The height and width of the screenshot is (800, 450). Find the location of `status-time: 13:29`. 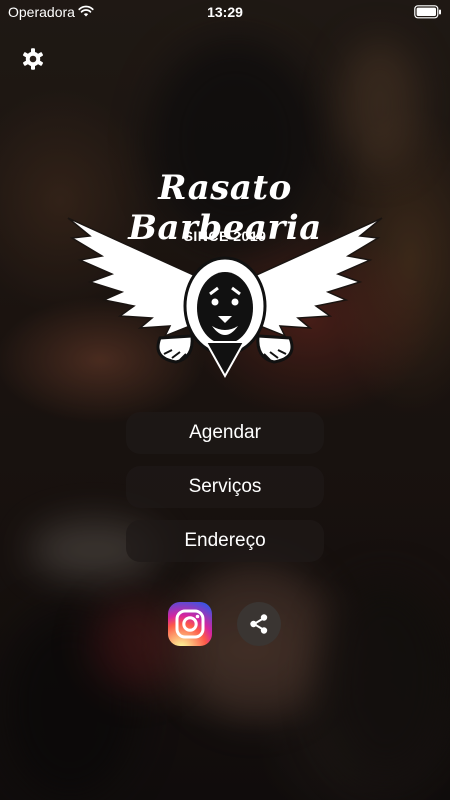

status-time: 13:29 is located at coordinates (225, 12).